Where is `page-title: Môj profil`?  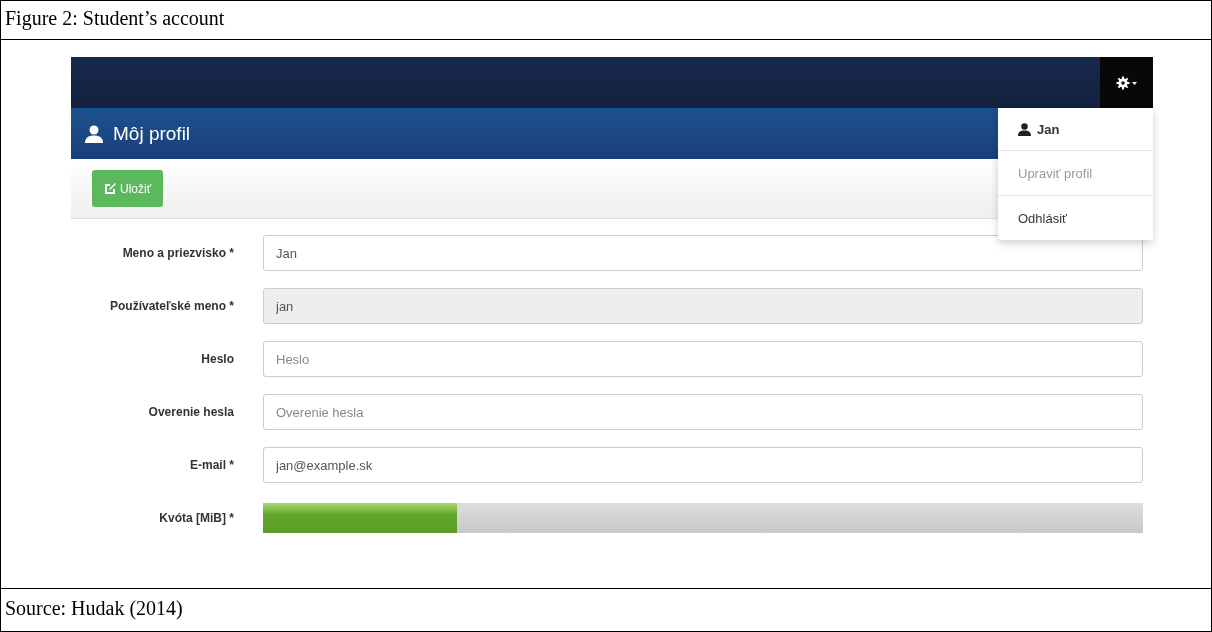 page-title: Môj profil is located at coordinates (152, 133).